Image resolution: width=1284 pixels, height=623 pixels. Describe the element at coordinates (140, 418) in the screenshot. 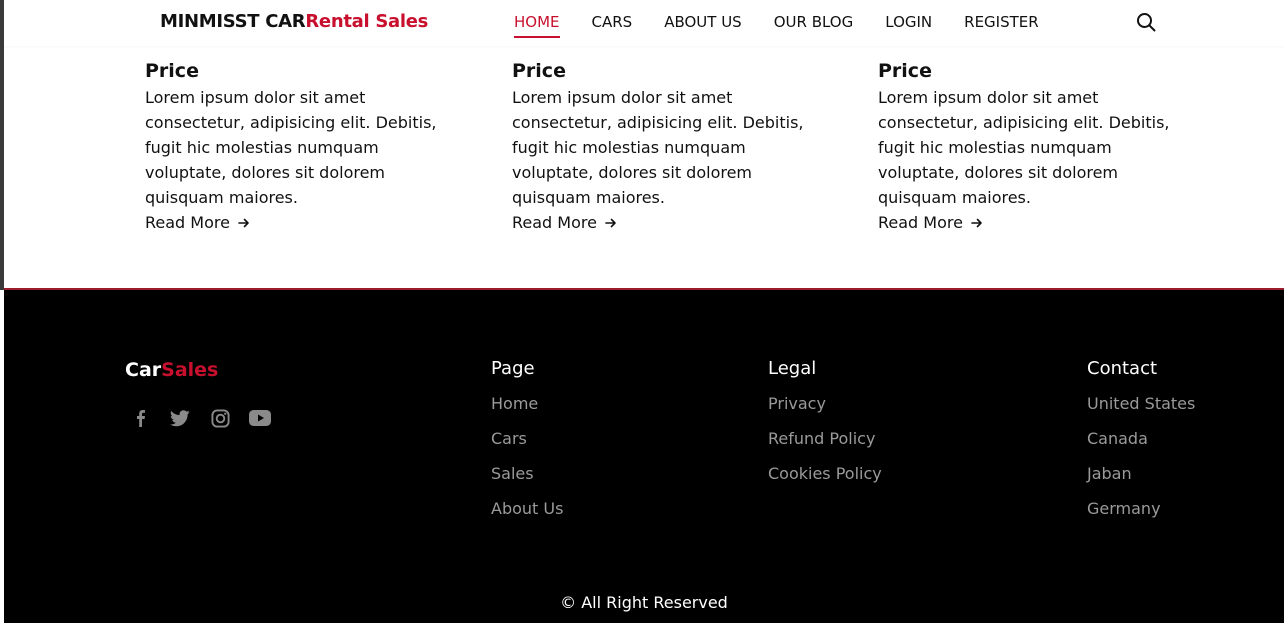

I see `facebook-icon` at that location.